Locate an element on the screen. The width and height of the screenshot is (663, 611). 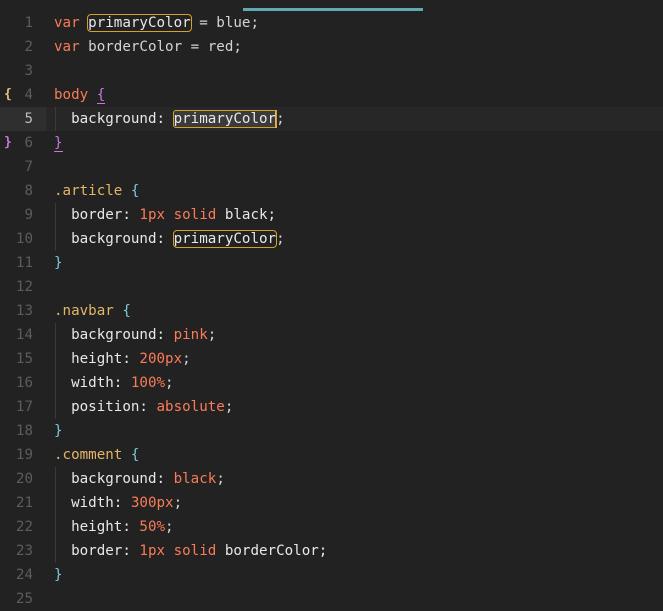
code-line: 17 position: absolute; is located at coordinates (331, 407).